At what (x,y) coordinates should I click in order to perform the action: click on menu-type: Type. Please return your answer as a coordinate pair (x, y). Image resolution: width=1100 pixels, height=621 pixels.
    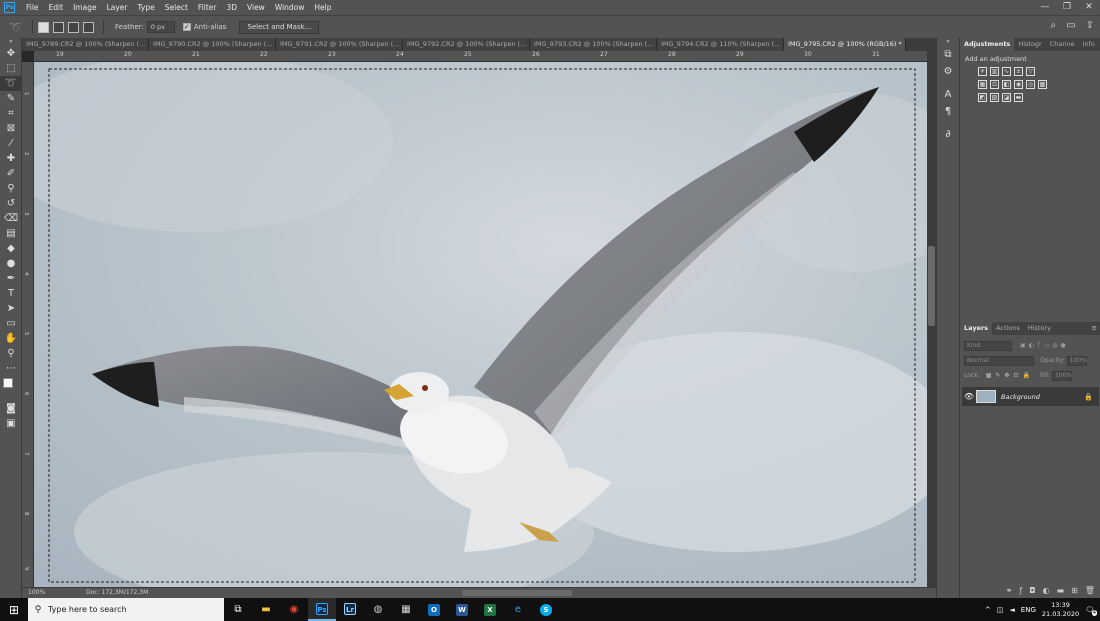
    Looking at the image, I should click on (146, 7).